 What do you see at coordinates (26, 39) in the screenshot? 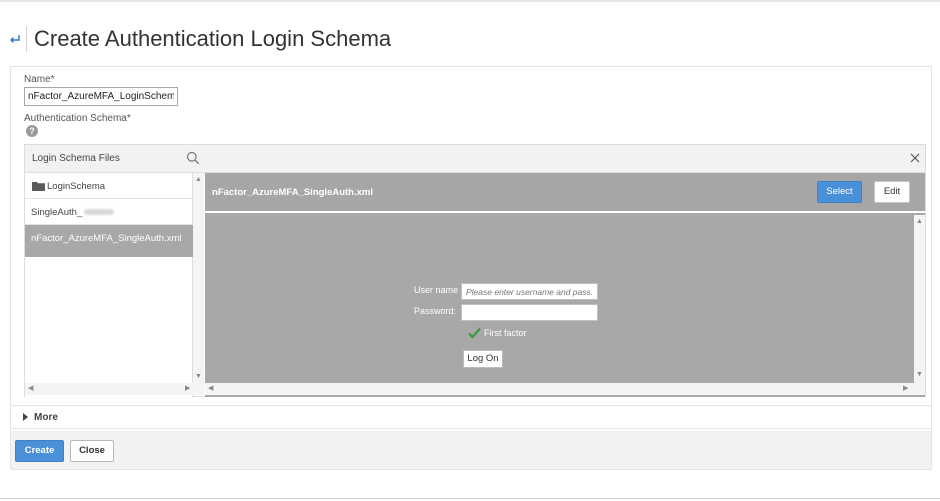
I see `header-divider` at bounding box center [26, 39].